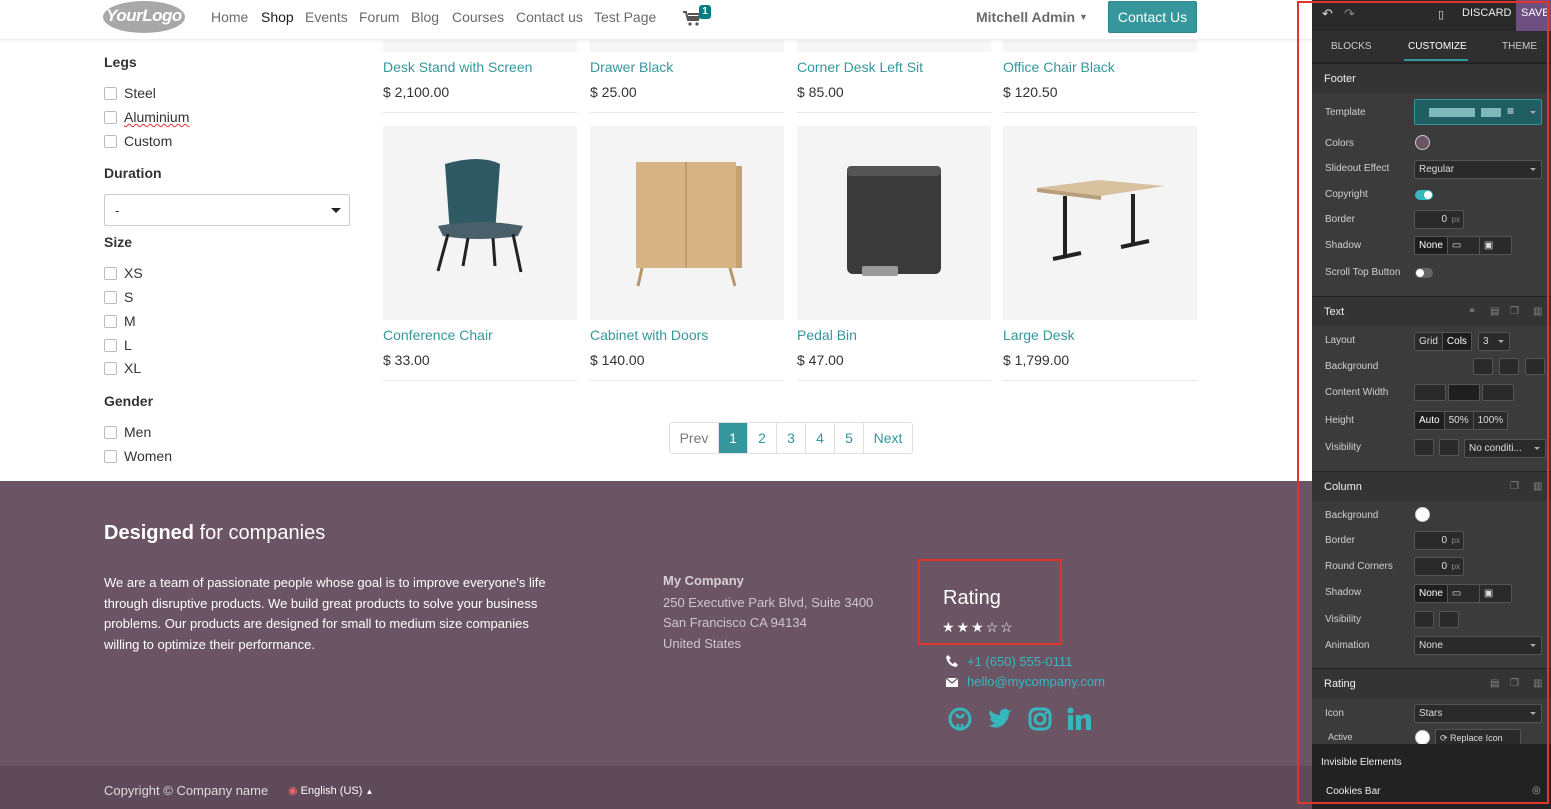 This screenshot has height=809, width=1551. Describe the element at coordinates (379, 17) in the screenshot. I see `menu-forum: Forum` at that location.